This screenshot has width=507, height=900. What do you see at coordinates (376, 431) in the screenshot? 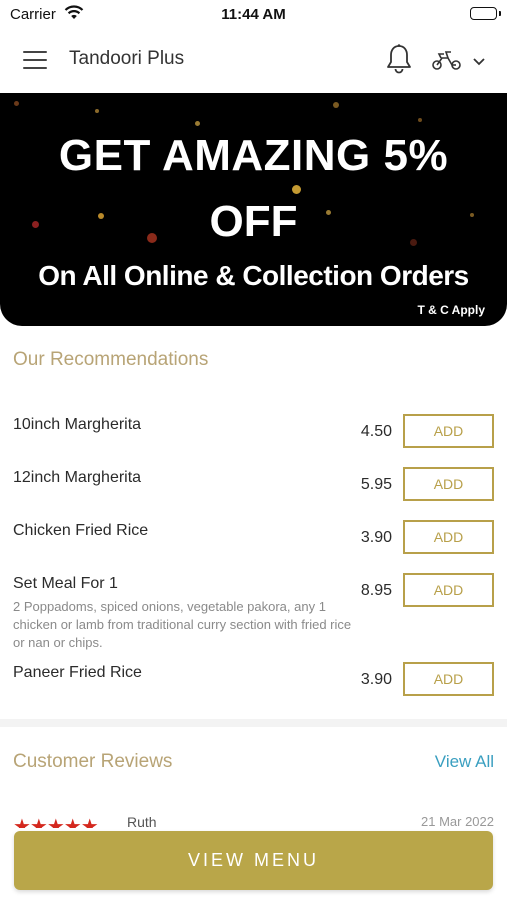
I see `item-price: 4.50` at bounding box center [376, 431].